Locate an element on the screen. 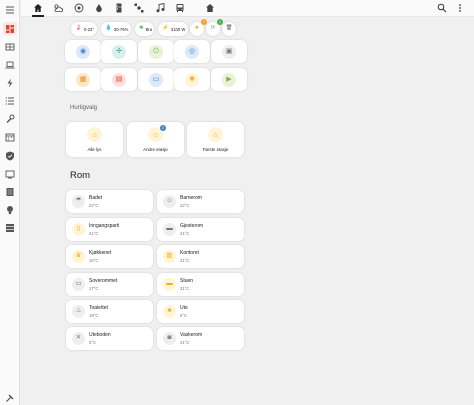  fan-tile: ✢ is located at coordinates (119, 51).